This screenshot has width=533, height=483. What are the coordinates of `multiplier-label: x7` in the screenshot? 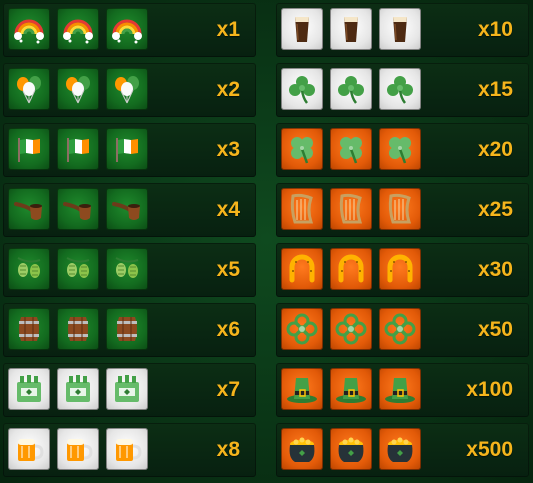 It's located at (228, 389).